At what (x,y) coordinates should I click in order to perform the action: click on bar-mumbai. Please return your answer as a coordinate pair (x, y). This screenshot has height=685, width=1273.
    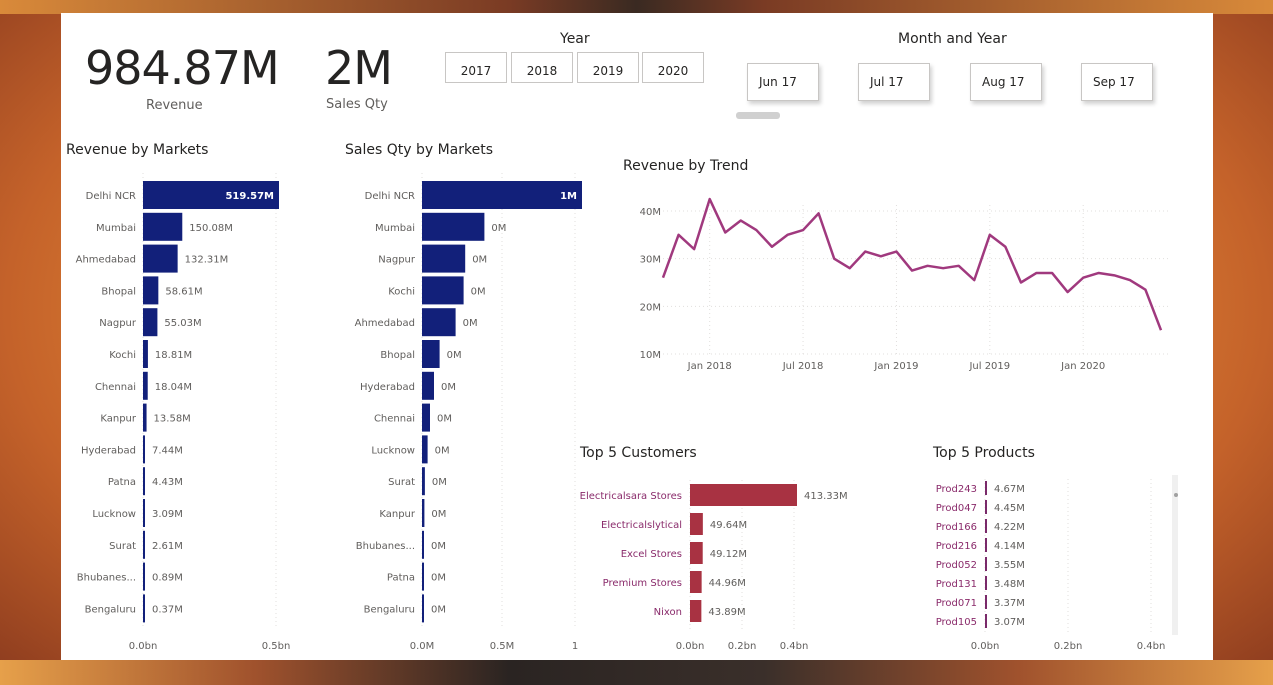
    Looking at the image, I should click on (163, 226).